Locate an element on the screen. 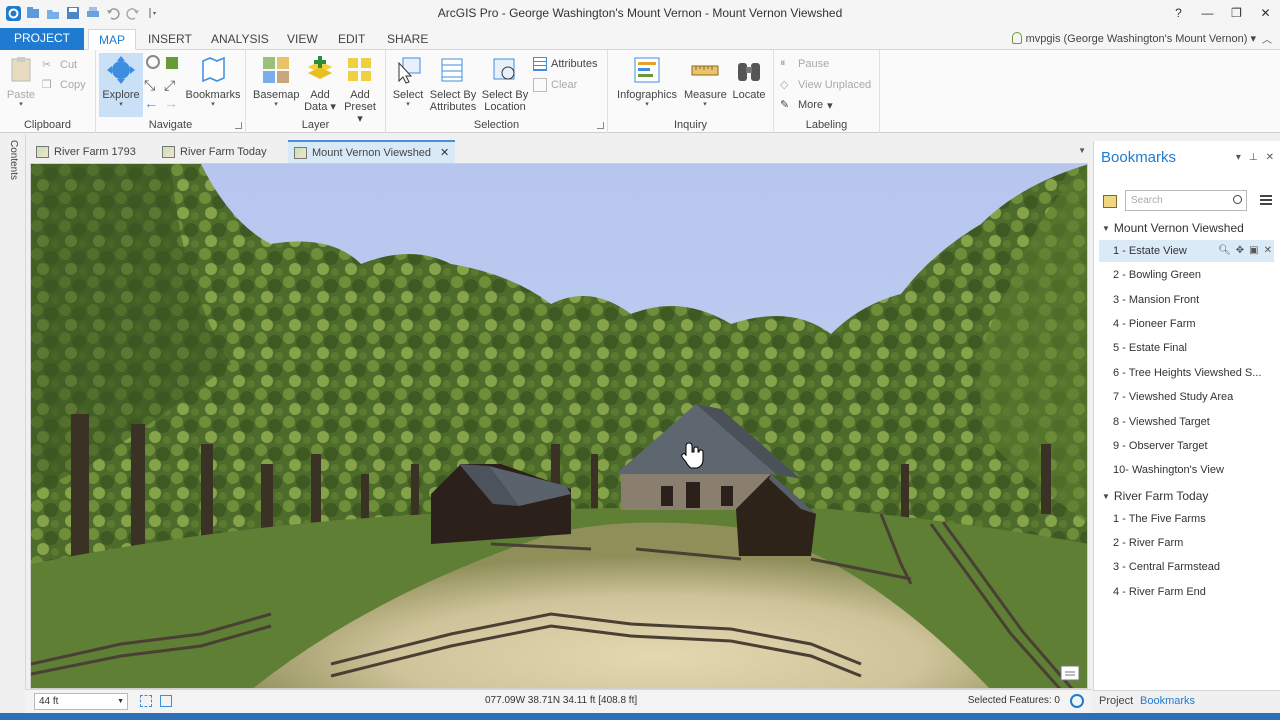 The height and width of the screenshot is (720, 1280). select-button: Select ▾ is located at coordinates (408, 85).